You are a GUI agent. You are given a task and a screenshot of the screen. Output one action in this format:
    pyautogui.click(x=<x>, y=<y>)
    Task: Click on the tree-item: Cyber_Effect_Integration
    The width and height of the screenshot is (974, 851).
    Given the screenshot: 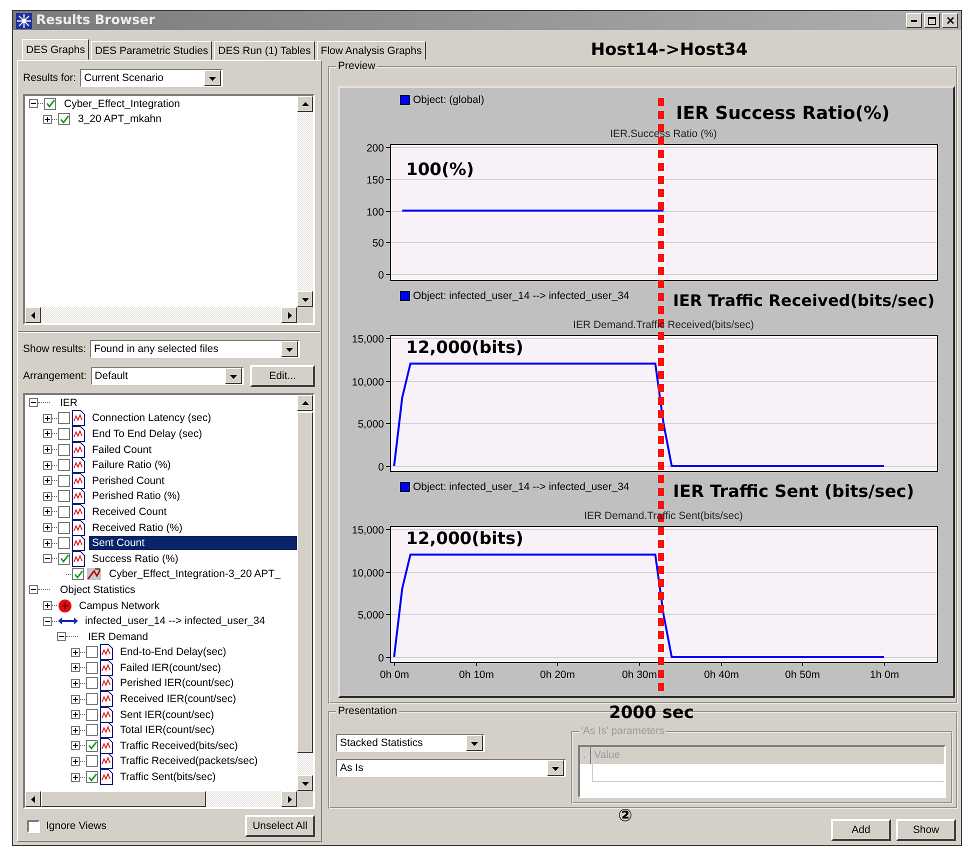 What is the action you would take?
    pyautogui.click(x=122, y=103)
    